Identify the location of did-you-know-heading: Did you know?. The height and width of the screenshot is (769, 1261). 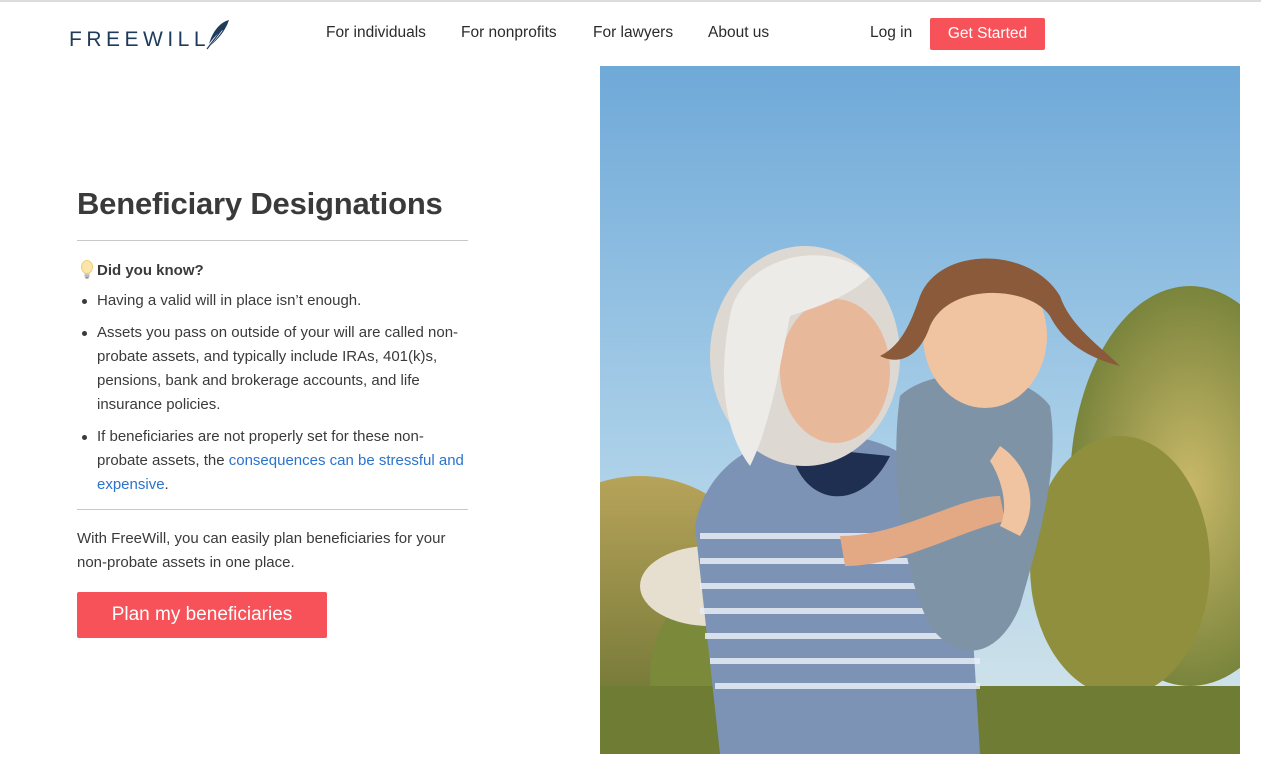
(272, 270).